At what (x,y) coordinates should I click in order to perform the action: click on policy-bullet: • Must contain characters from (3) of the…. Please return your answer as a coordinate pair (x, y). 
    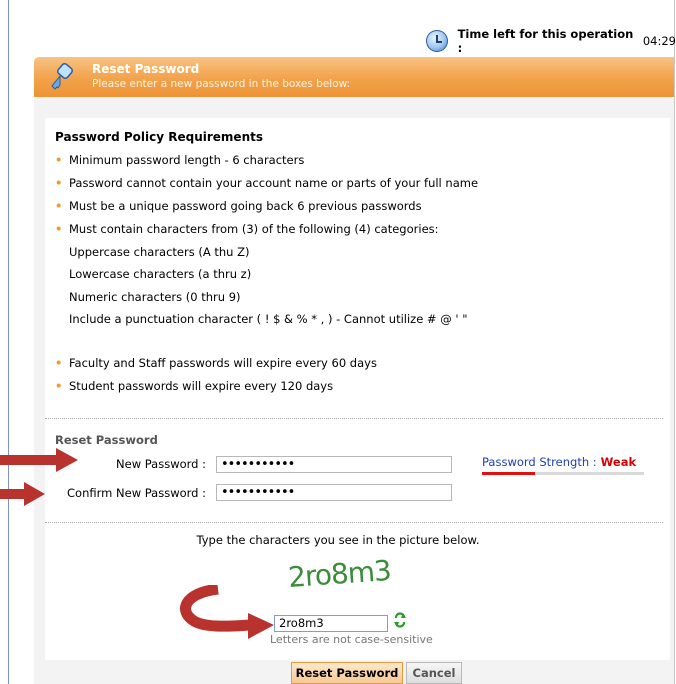
    Looking at the image, I should click on (247, 229).